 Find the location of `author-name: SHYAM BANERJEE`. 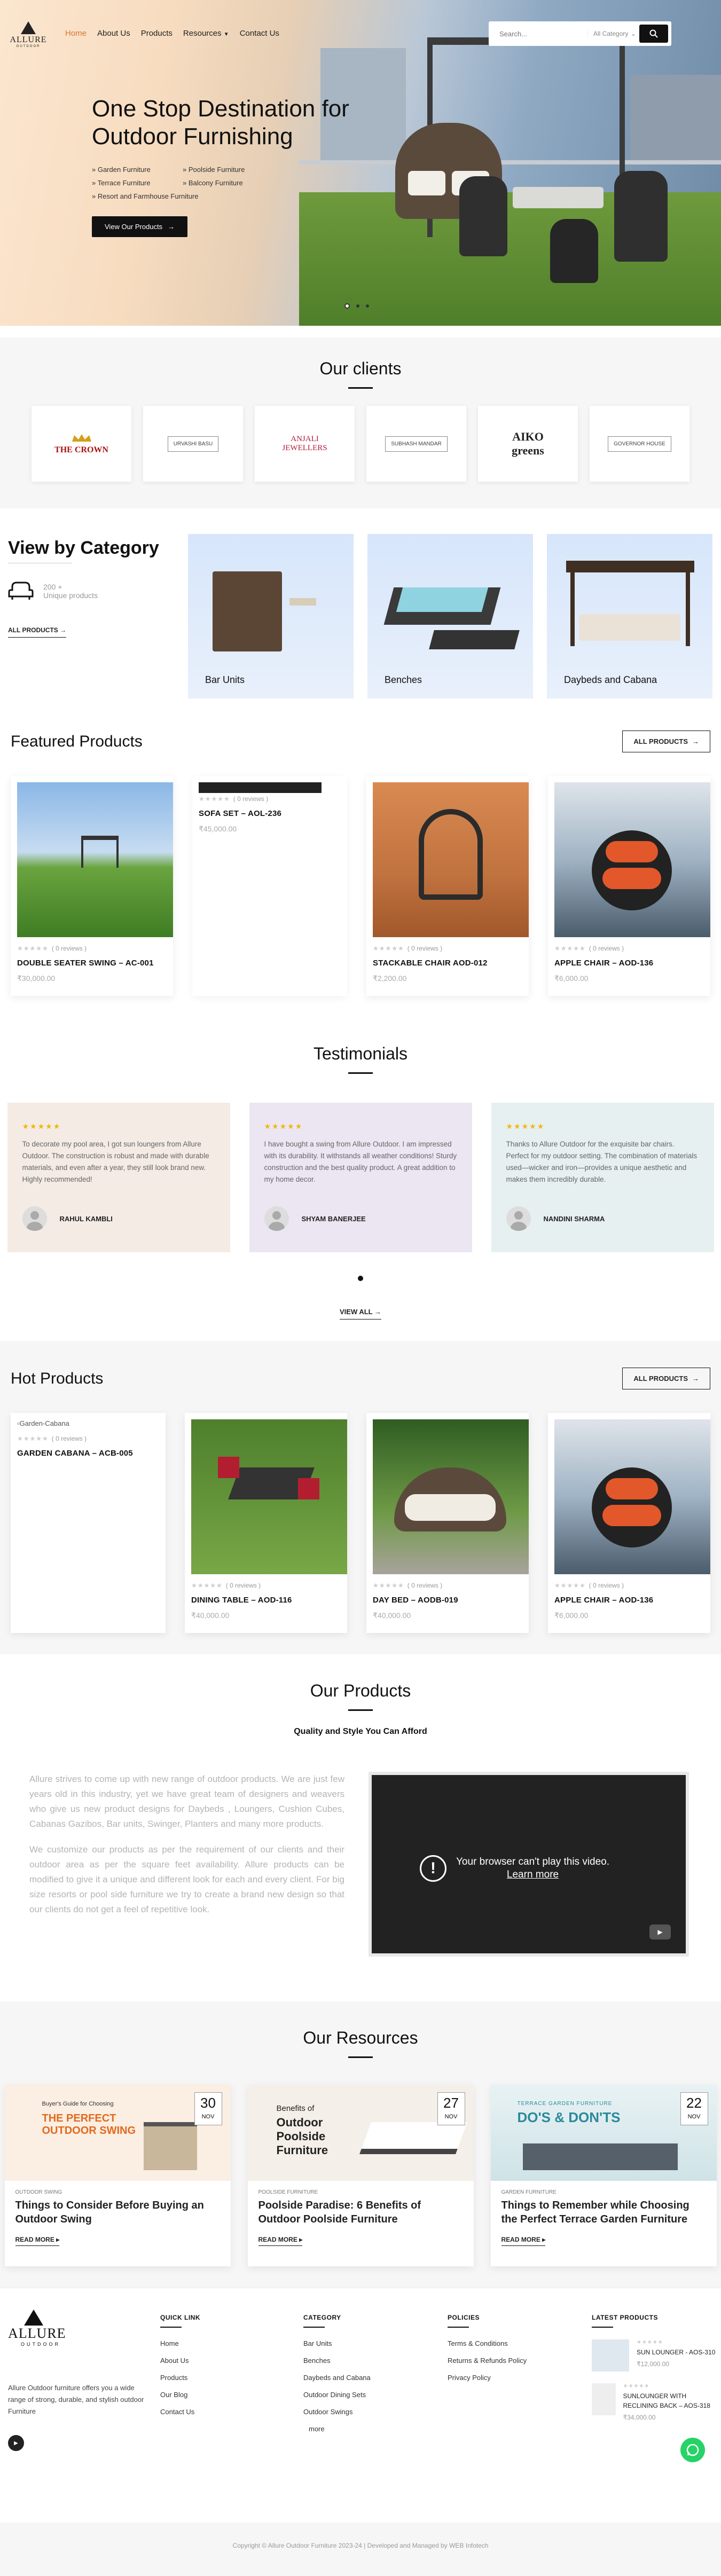

author-name: SHYAM BANERJEE is located at coordinates (333, 1219).